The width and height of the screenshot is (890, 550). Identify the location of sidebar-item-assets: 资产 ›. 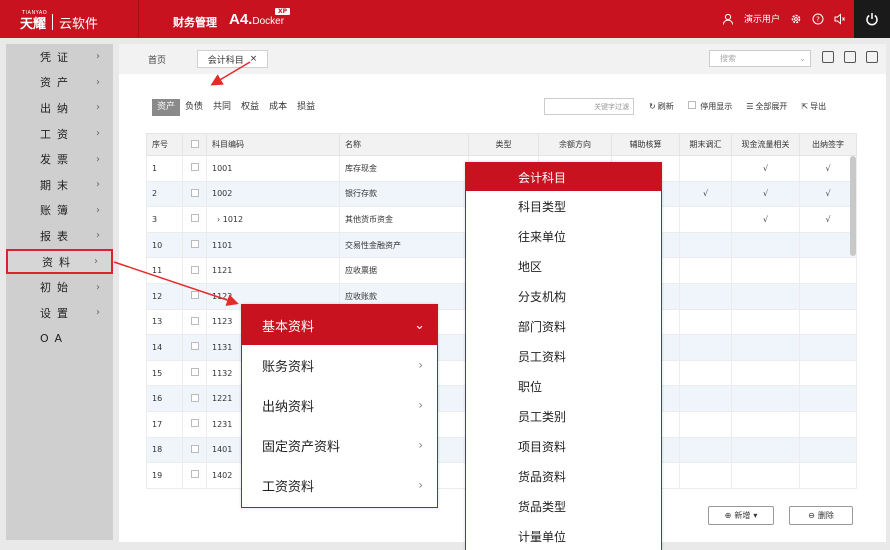
(59, 83).